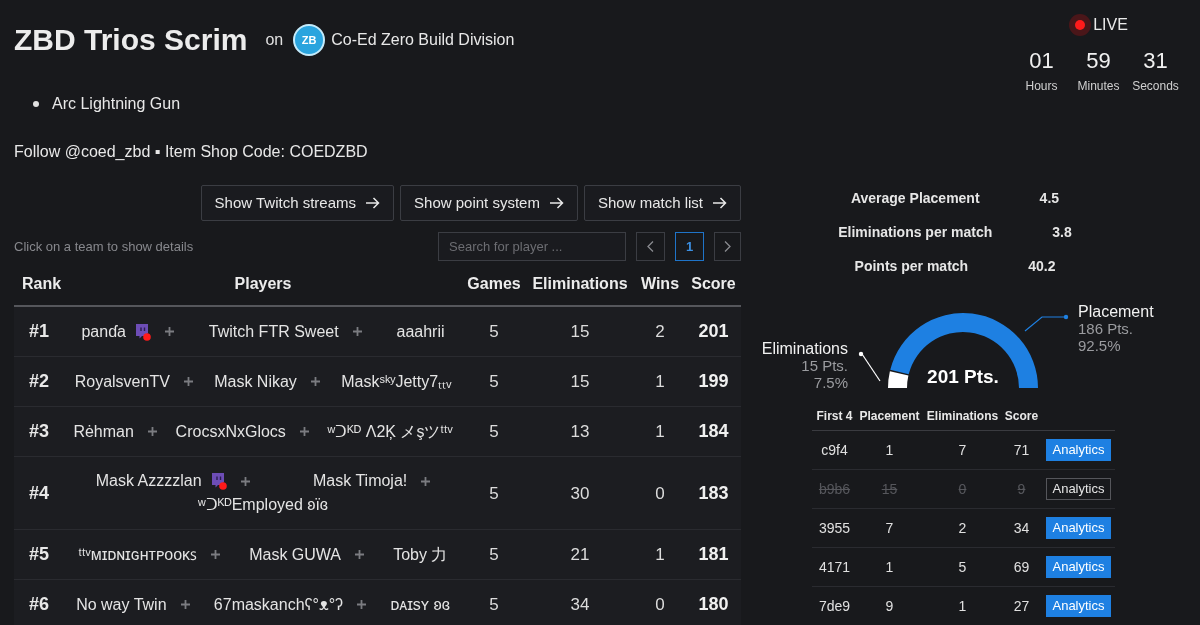 The width and height of the screenshot is (1200, 625). Describe the element at coordinates (423, 40) in the screenshot. I see `organizer-link: Co-Ed Zero Build Division` at that location.